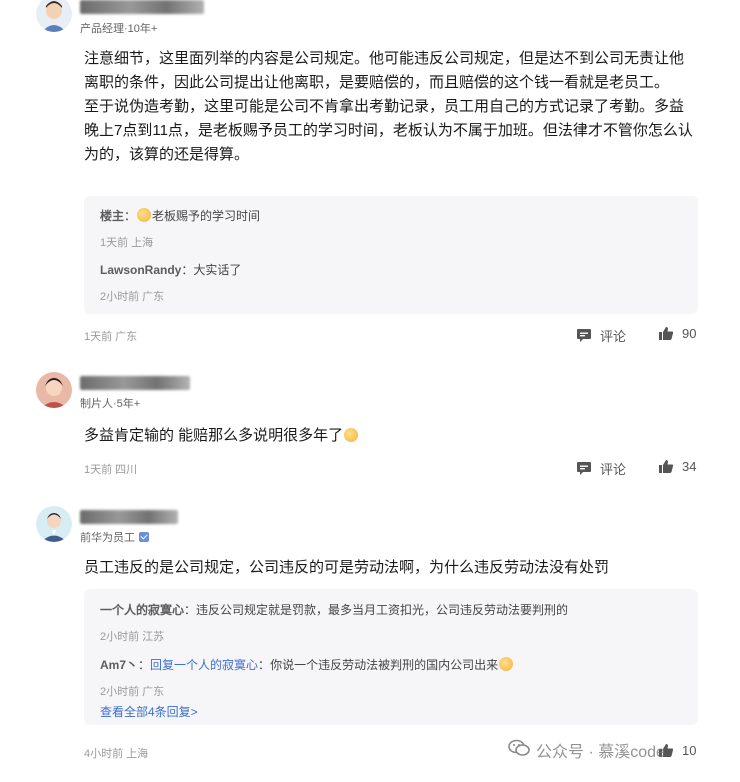  I want to click on comment-body: 员工违反的是公司规定，公司违反的可是劳动法啊，为什么违反劳动法没有处罚, so click(390, 568).